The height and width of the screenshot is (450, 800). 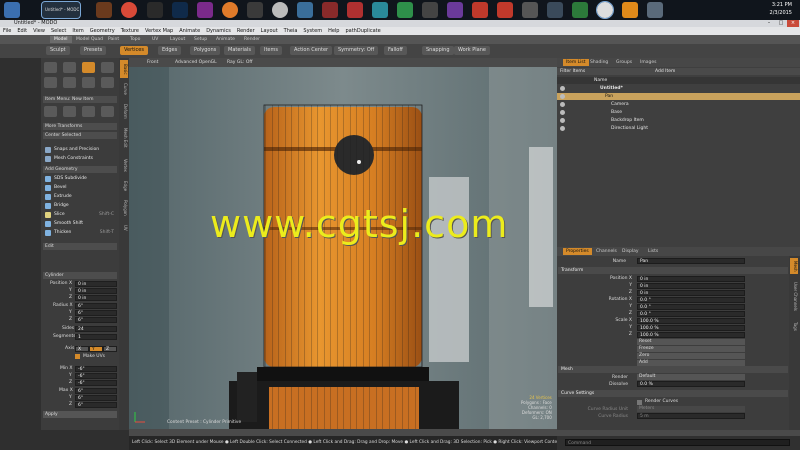 I want to click on move-icon, so click(x=50, y=111).